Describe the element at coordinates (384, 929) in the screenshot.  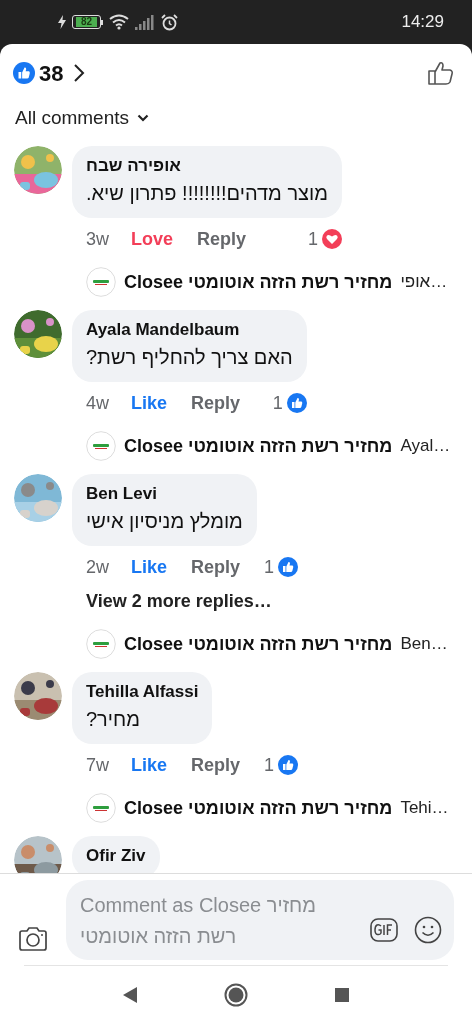
I see `gif-icon` at that location.